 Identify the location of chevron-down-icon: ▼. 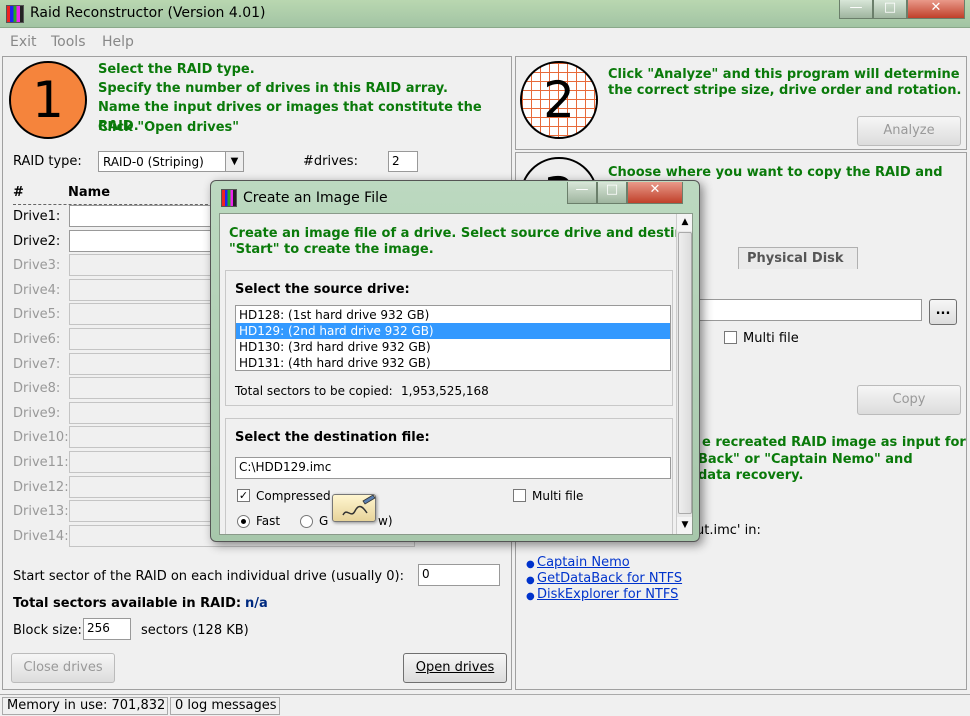
(234, 161).